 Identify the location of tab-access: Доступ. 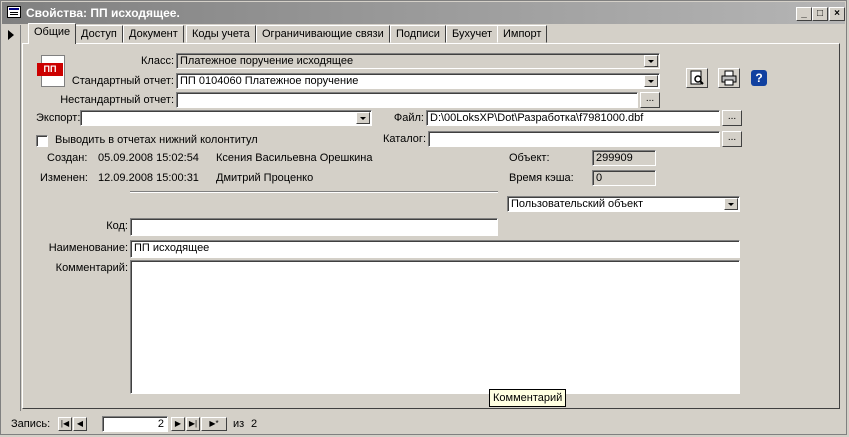
(99, 34).